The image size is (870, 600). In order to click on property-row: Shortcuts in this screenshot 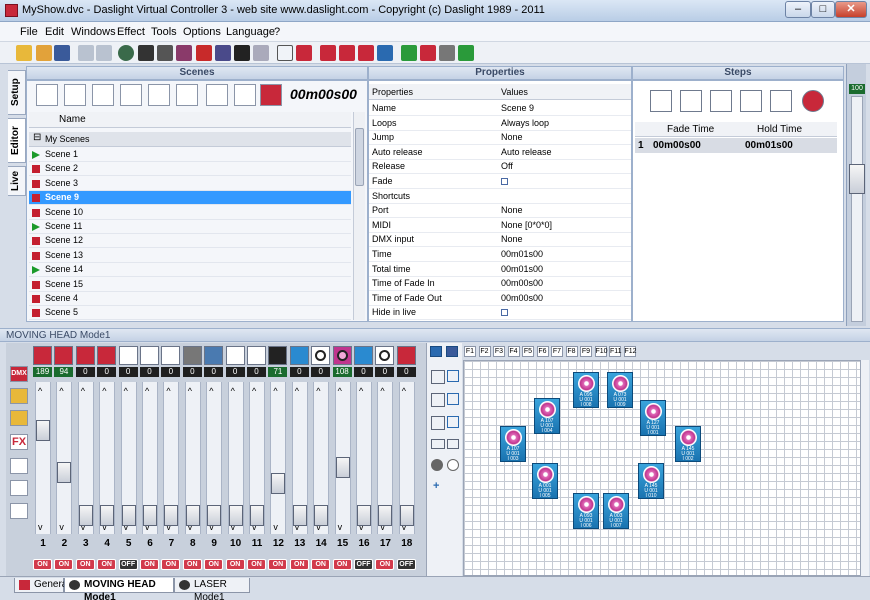, I will do `click(500, 197)`.